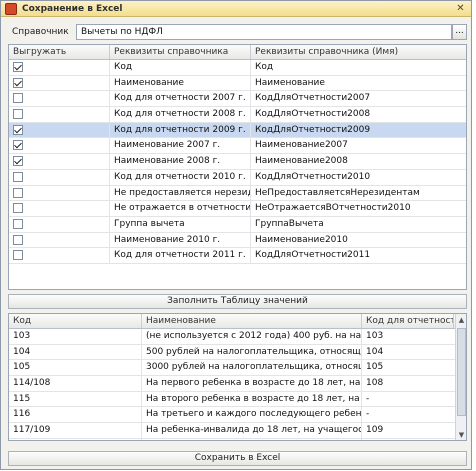 This screenshot has width=476, height=471. I want to click on attribute-cell: Наименование 2010 г., so click(180, 240).